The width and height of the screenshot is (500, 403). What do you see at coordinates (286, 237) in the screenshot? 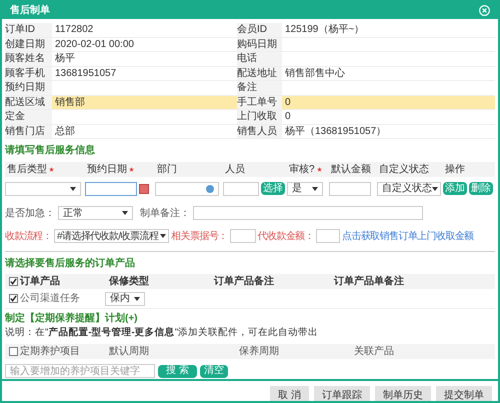
I see `amount-label: 代收款金额：` at bounding box center [286, 237].